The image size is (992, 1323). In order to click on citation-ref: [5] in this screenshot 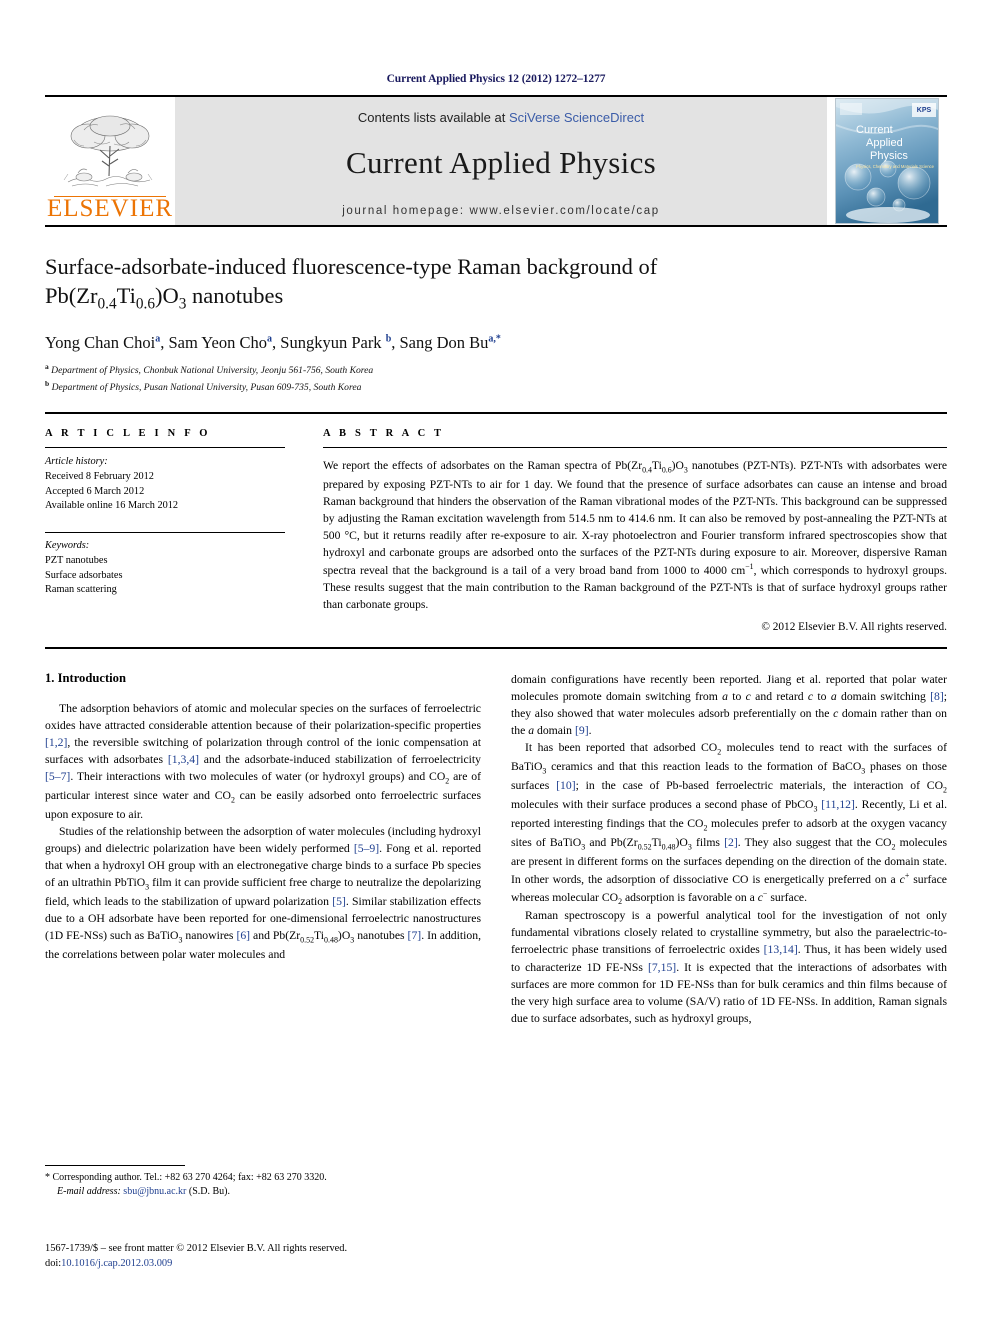, I will do `click(339, 901)`.